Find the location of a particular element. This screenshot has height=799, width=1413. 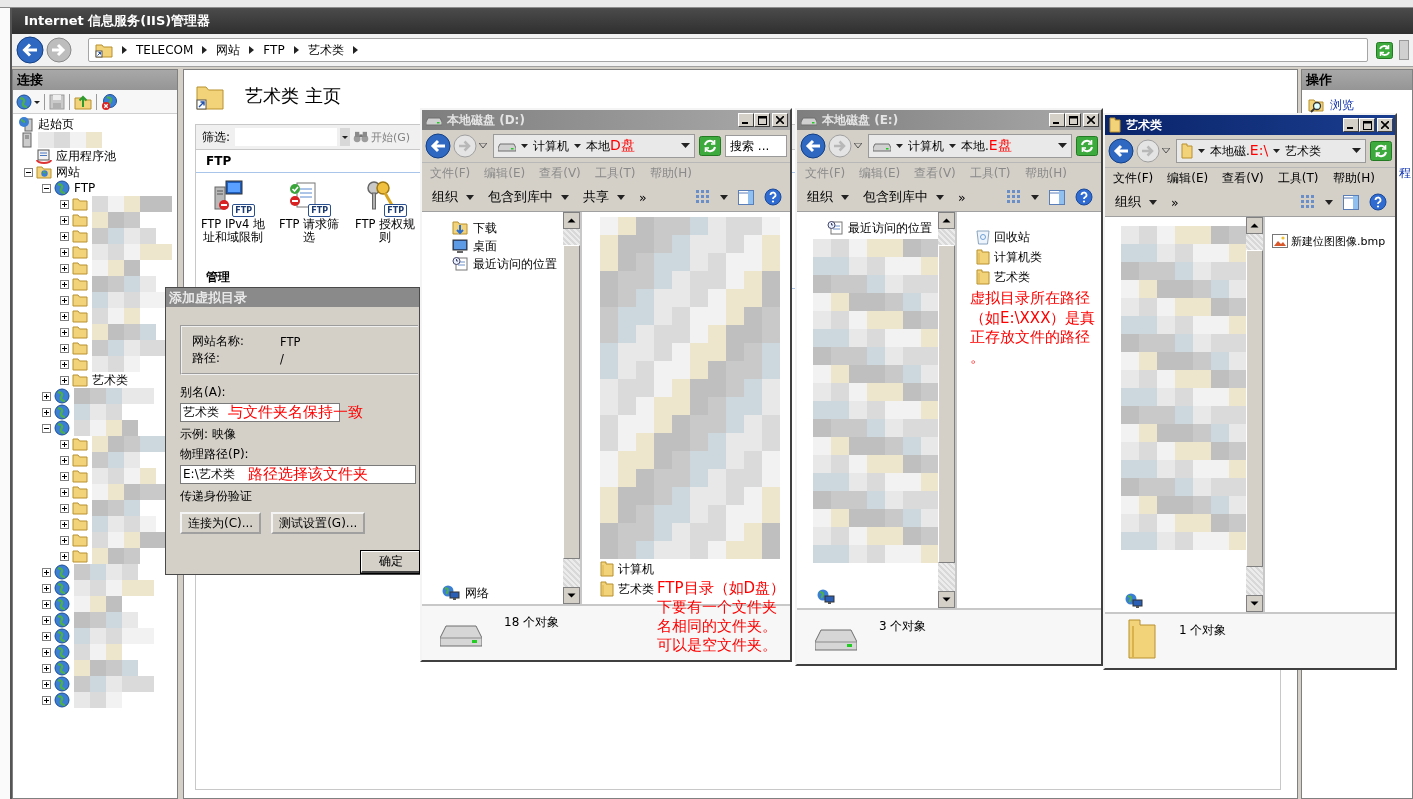

nav-item: 下载 is located at coordinates (485, 228).